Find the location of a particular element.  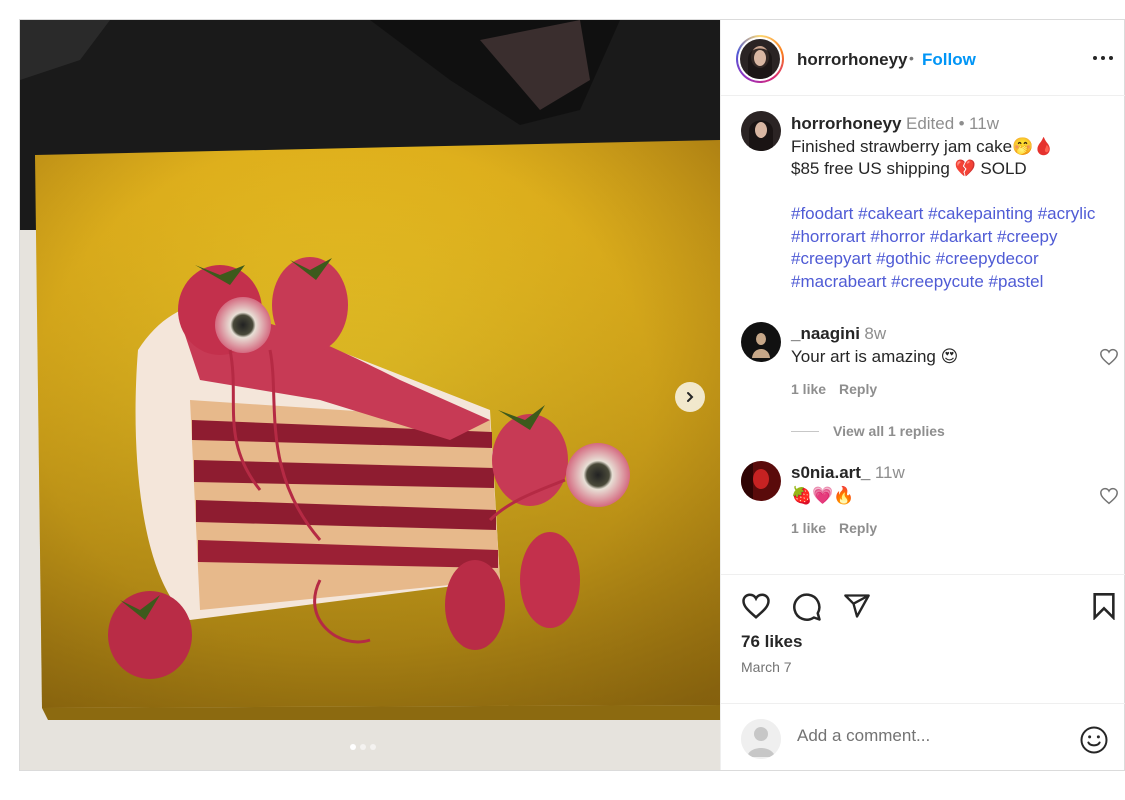

comment-input is located at coordinates (922, 736).